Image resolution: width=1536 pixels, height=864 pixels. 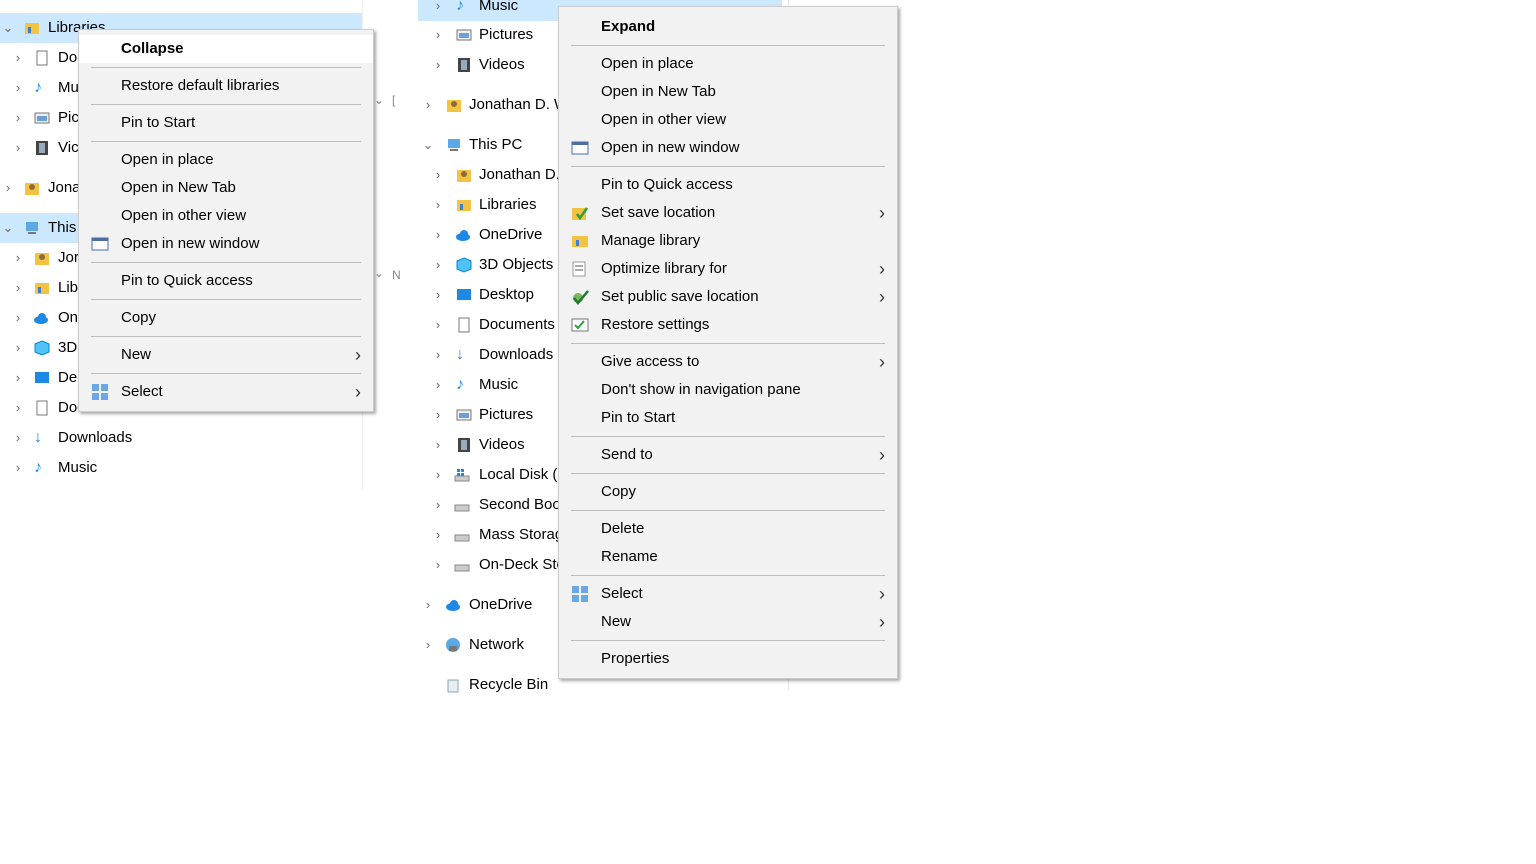 What do you see at coordinates (728, 362) in the screenshot?
I see `menu-item-give-access-to: Give access to ›` at bounding box center [728, 362].